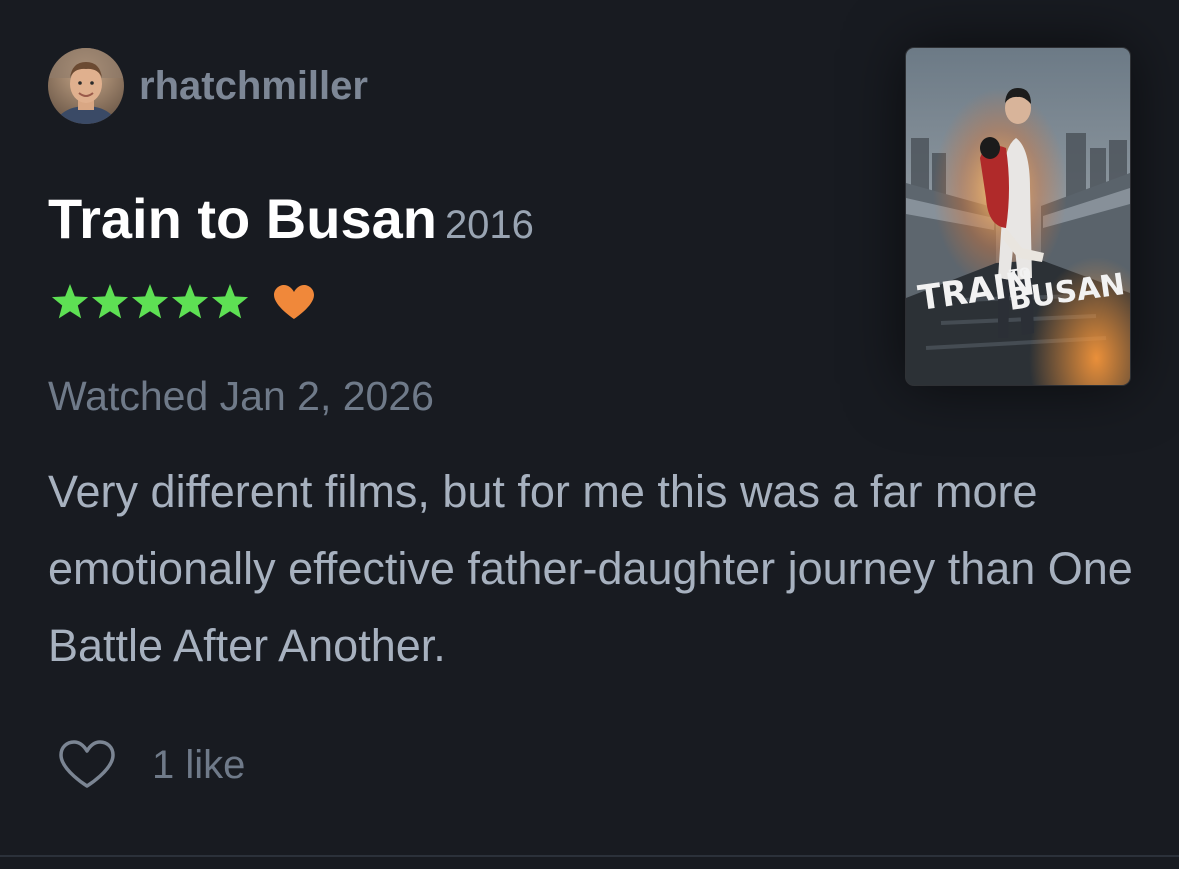  Describe the element at coordinates (253, 86) in the screenshot. I see `username-link: rhatchmiller` at that location.